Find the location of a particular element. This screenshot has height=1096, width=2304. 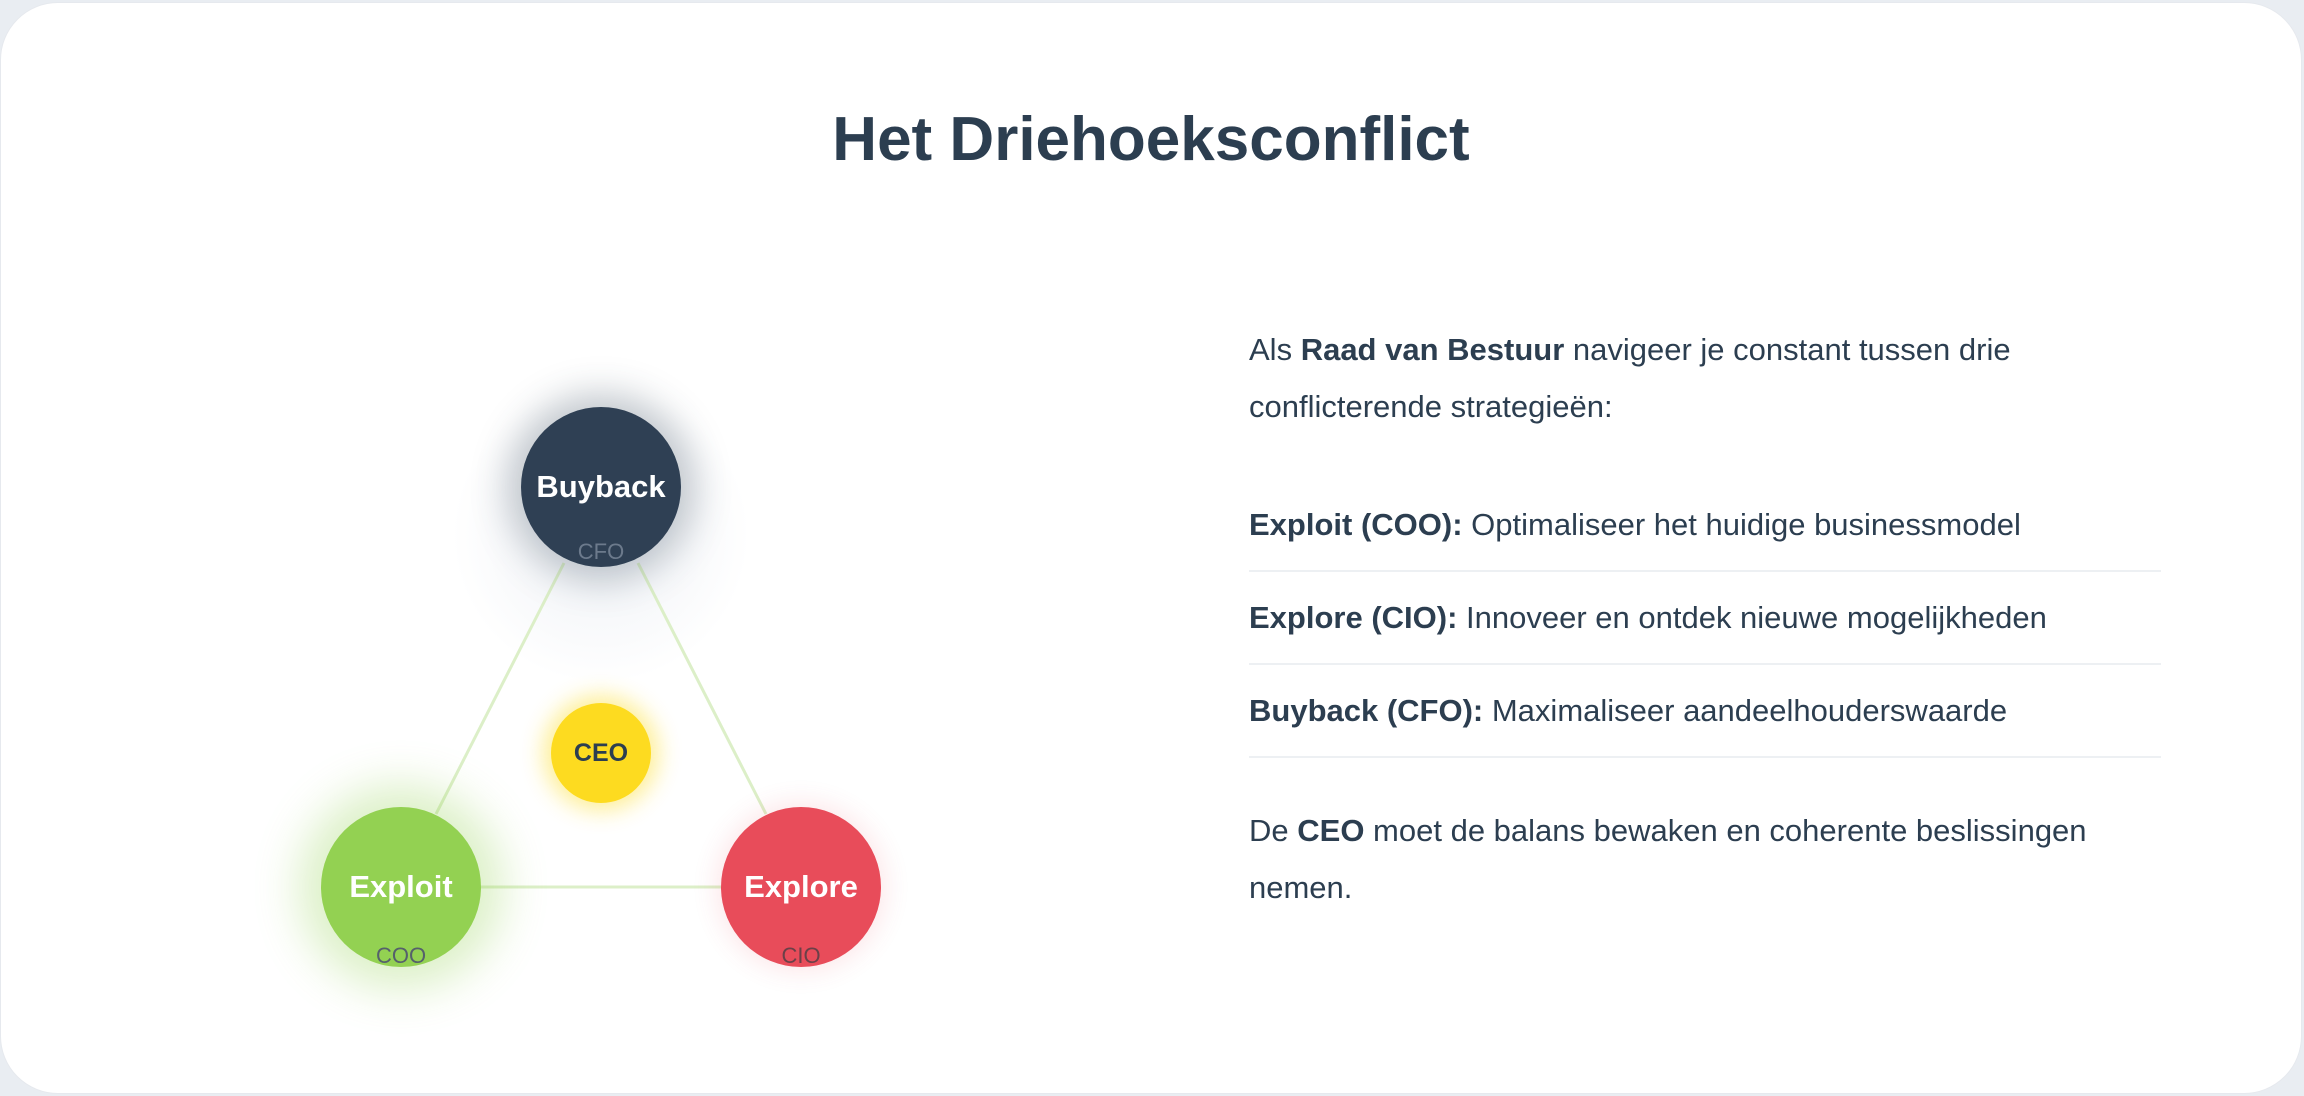

explore-node: Explore CIO is located at coordinates (801, 887).